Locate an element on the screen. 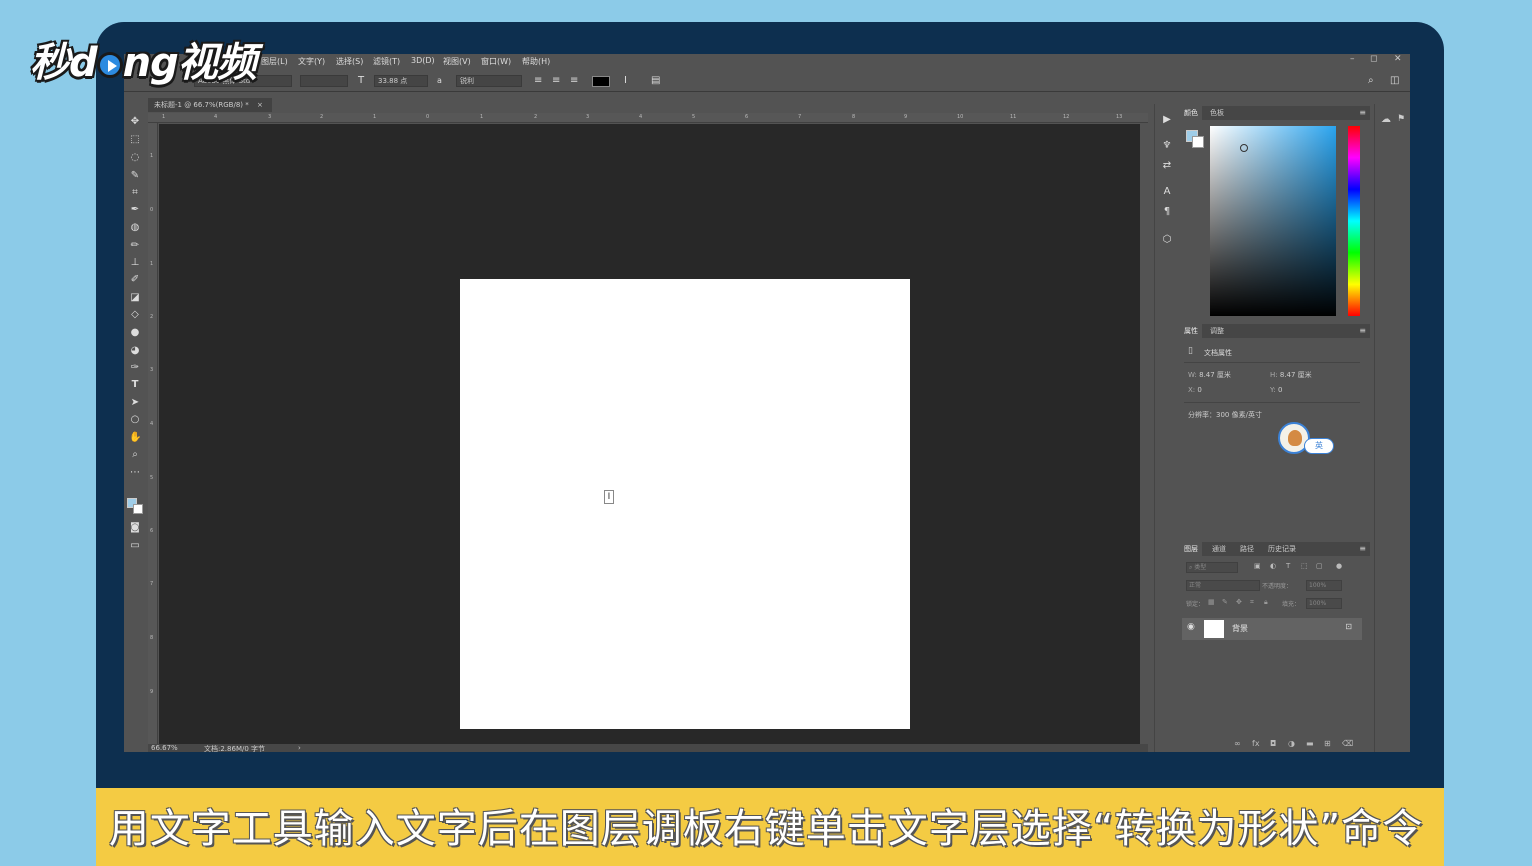 The height and width of the screenshot is (866, 1532). screen-mode-icon: ▭ is located at coordinates (135, 546).